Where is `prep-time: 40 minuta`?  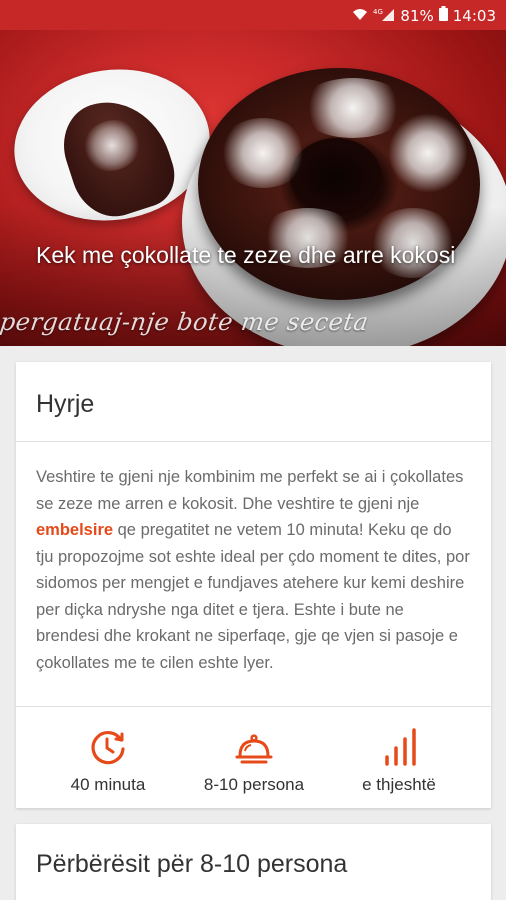 prep-time: 40 minuta is located at coordinates (108, 761).